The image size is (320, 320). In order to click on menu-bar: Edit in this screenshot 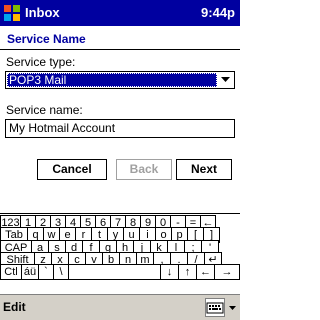, I will do `click(120, 307)`.